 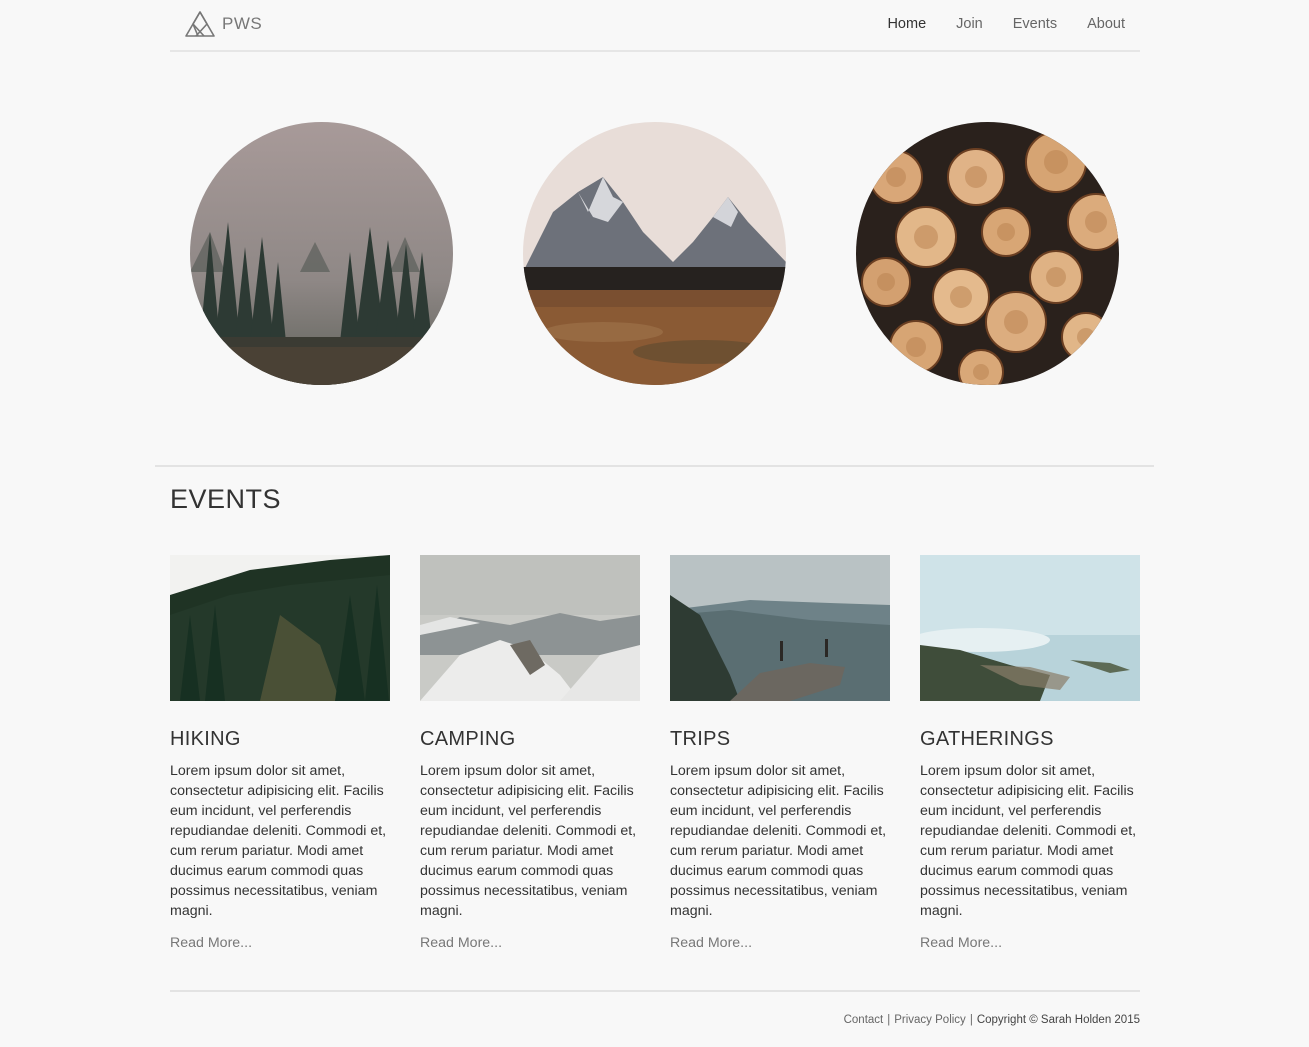 What do you see at coordinates (205, 739) in the screenshot?
I see `event-title: HIKING` at bounding box center [205, 739].